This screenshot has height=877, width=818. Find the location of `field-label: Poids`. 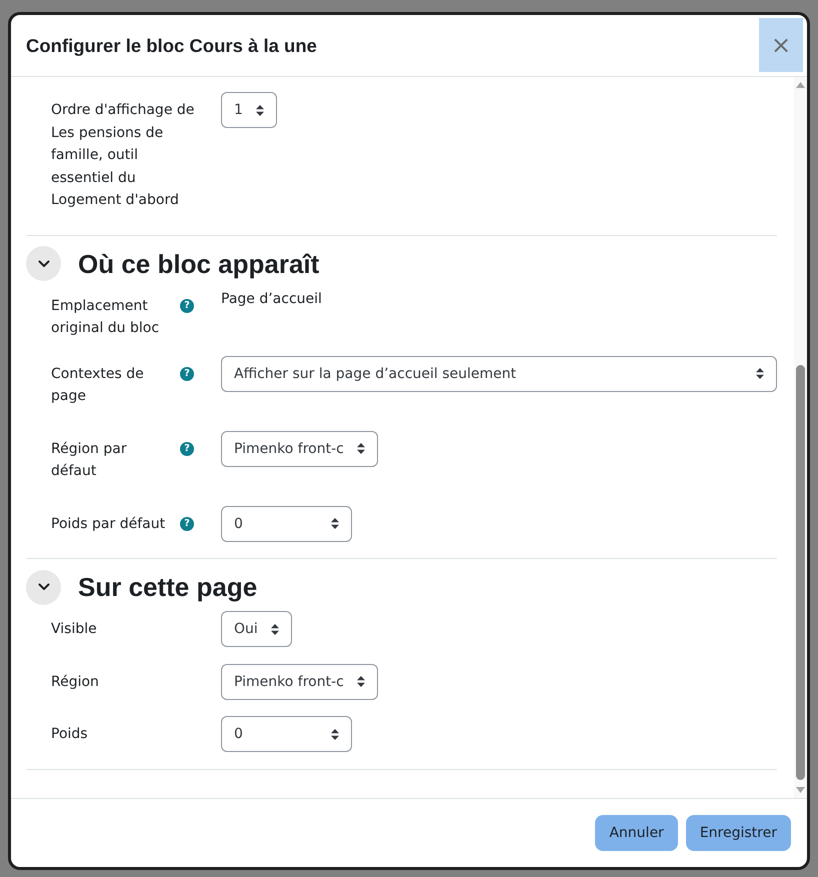

field-label: Poids is located at coordinates (69, 734).